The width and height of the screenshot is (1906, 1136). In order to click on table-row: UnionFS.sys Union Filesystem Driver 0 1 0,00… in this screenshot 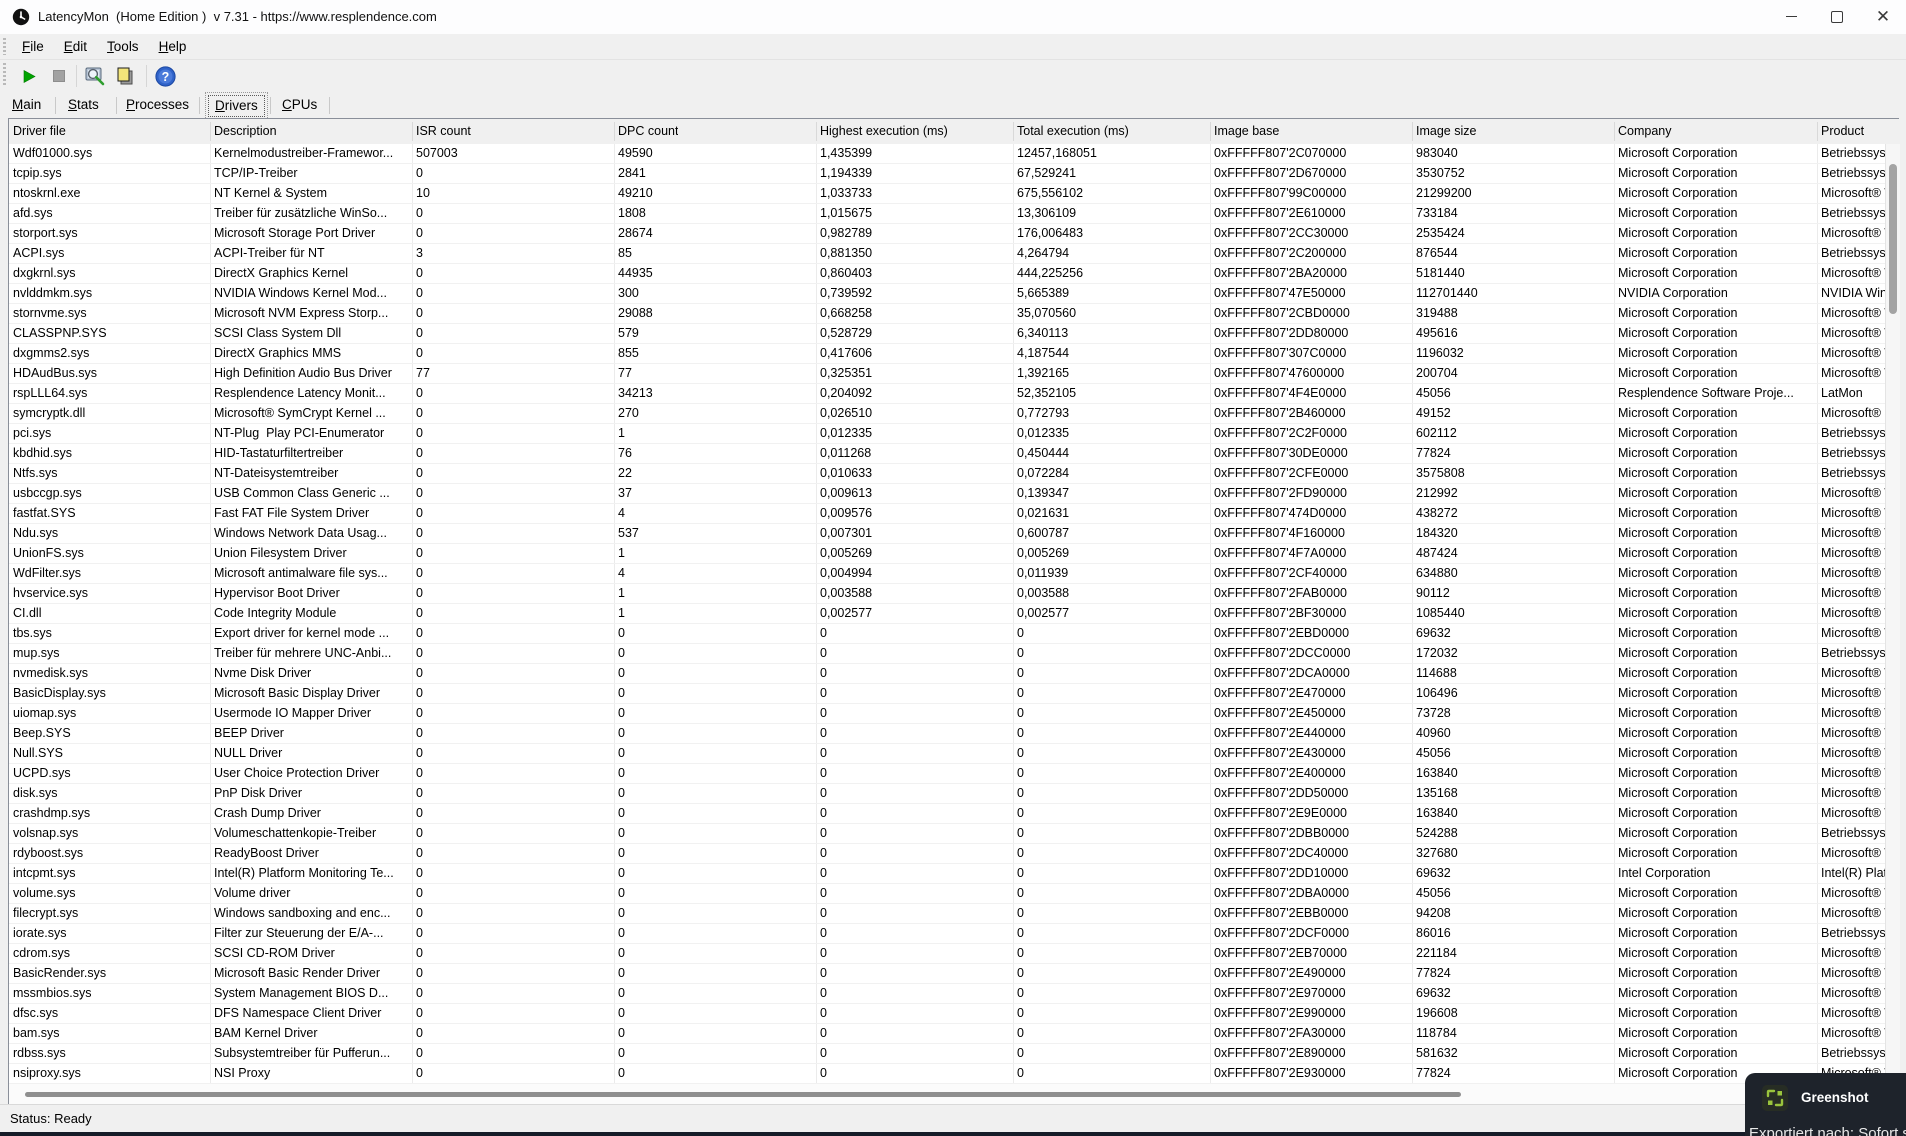, I will do `click(947, 554)`.